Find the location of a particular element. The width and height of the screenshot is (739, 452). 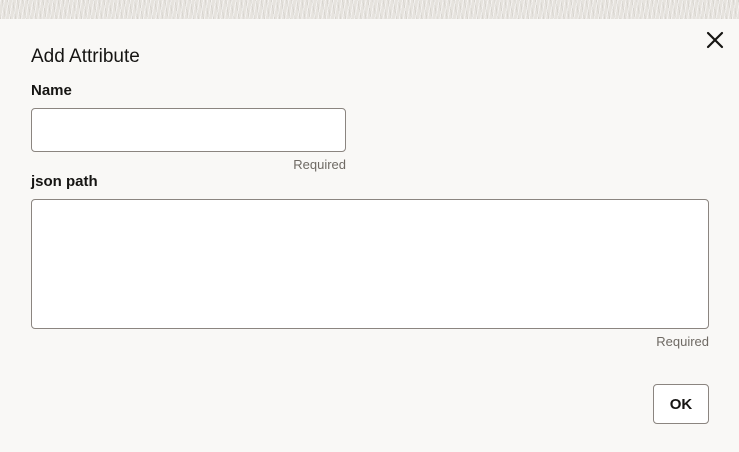

json-path-label: json path is located at coordinates (64, 181).